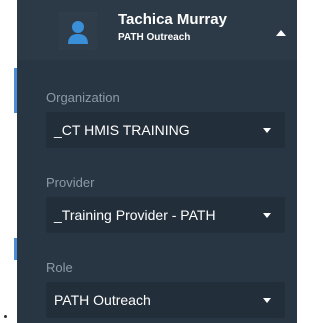 The image size is (320, 323). I want to click on user-subtitle: PATH Outreach, so click(154, 37).